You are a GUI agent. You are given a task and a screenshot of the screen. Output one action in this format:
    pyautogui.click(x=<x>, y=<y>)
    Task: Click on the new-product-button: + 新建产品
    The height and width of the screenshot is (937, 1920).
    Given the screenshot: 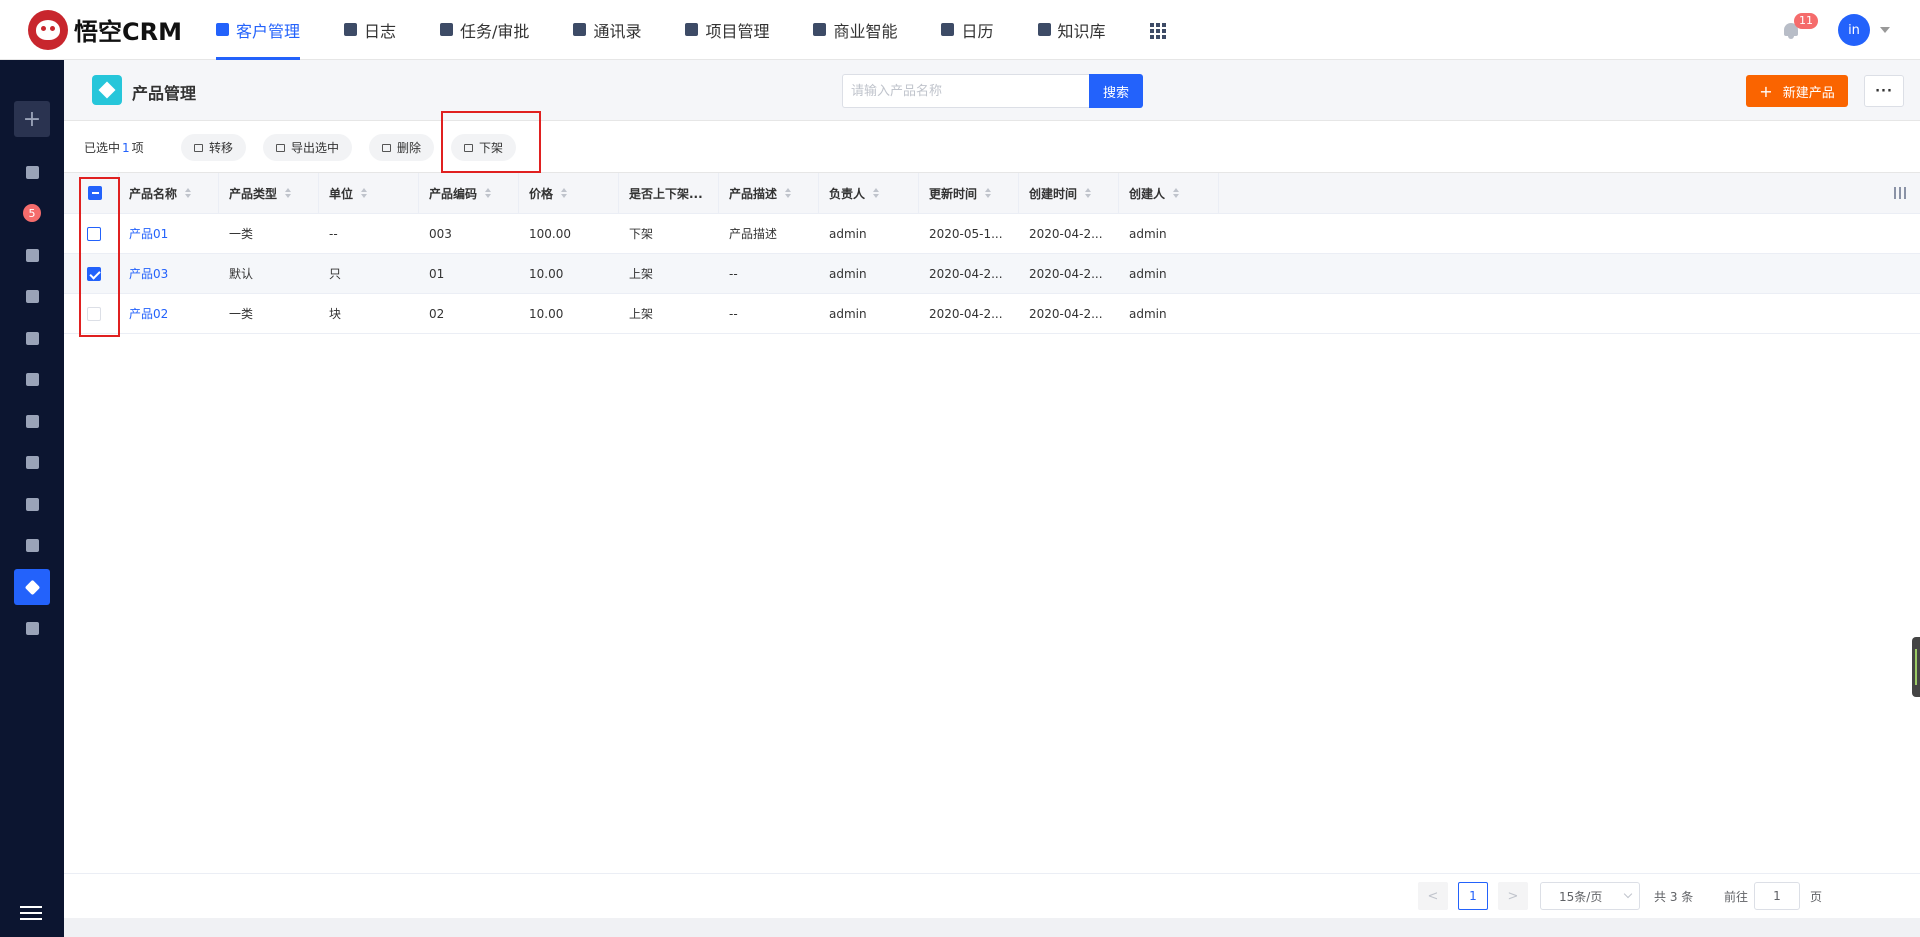 What is the action you would take?
    pyautogui.click(x=1797, y=91)
    